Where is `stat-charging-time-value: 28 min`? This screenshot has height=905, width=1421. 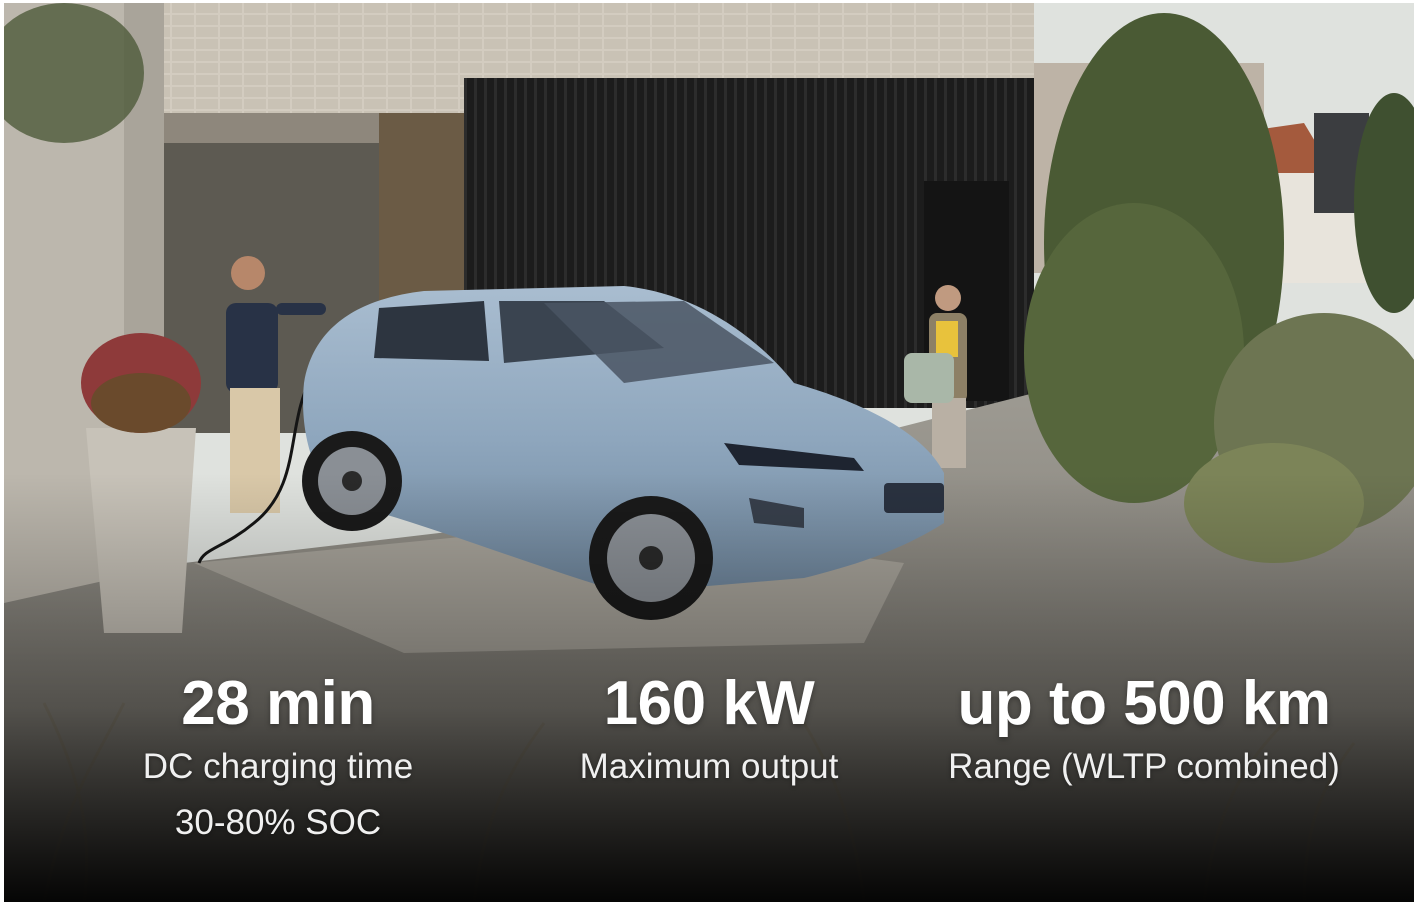 stat-charging-time-value: 28 min is located at coordinates (278, 703).